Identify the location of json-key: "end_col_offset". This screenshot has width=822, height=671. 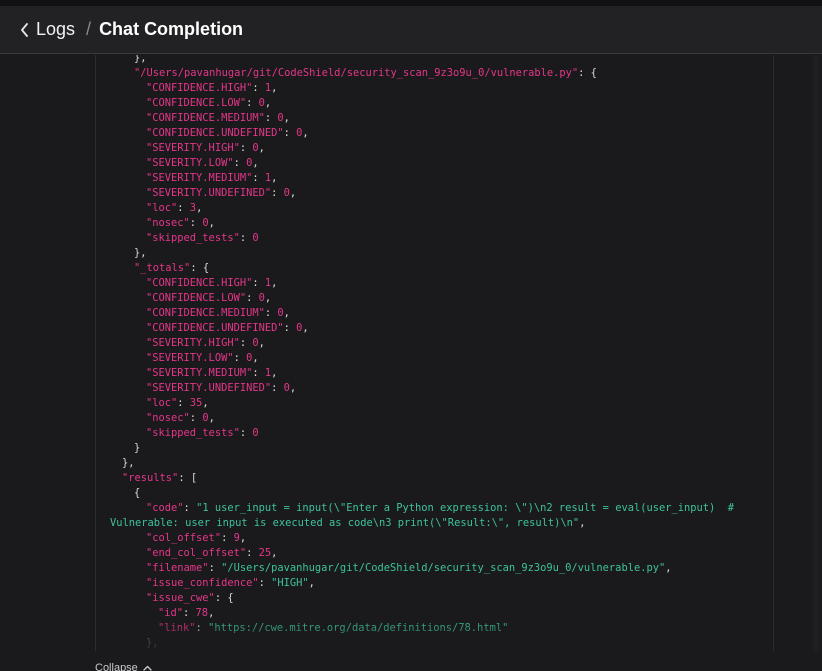
(196, 553).